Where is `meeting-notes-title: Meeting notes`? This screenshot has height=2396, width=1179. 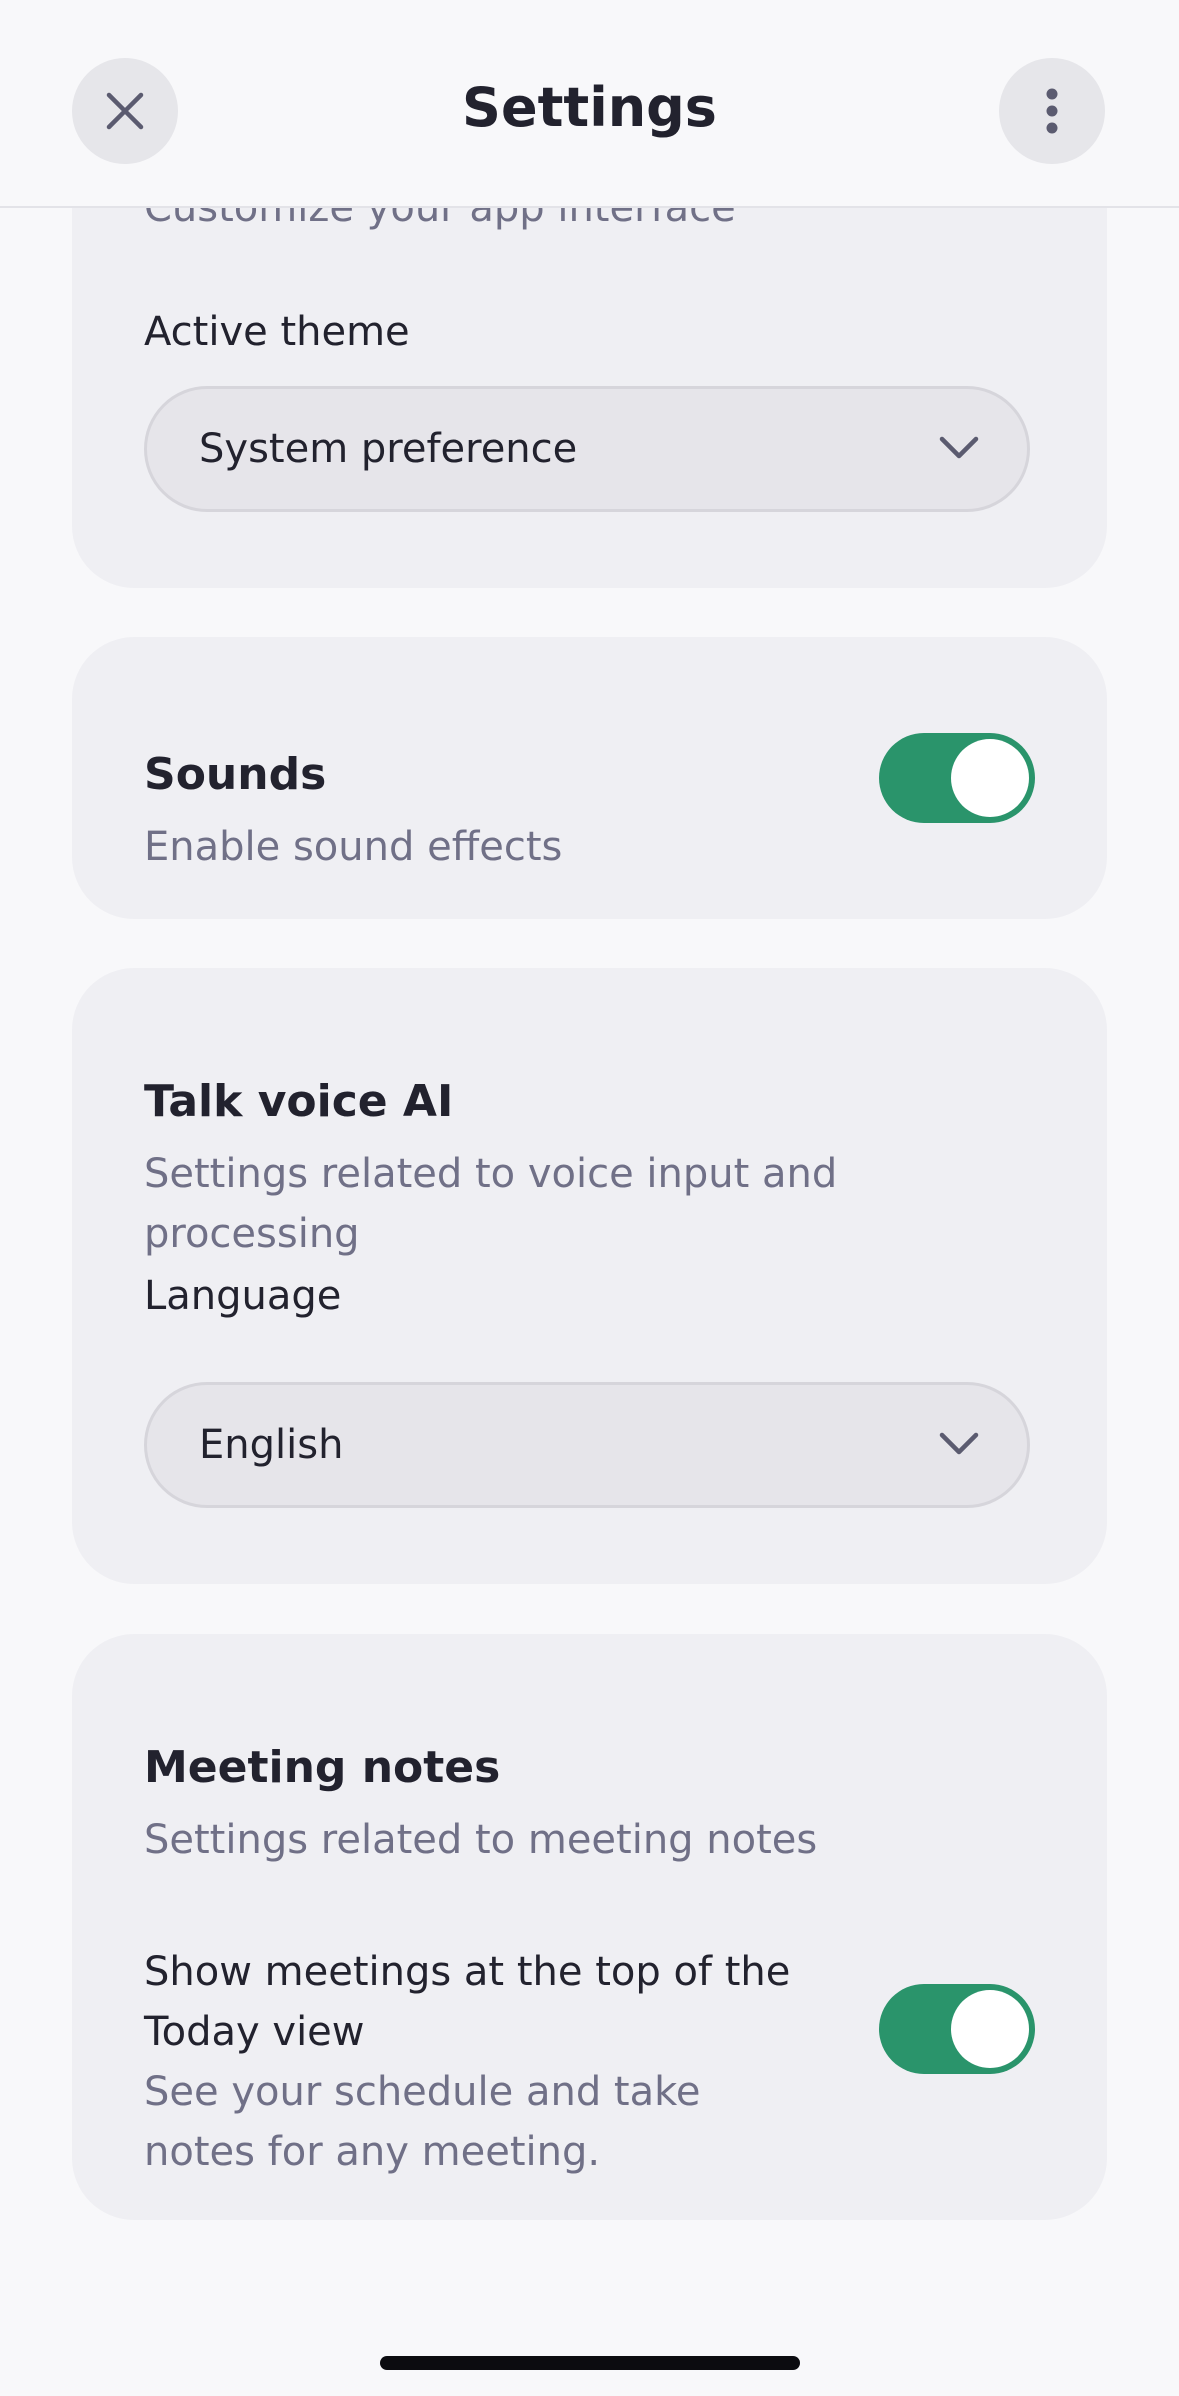
meeting-notes-title: Meeting notes is located at coordinates (322, 1767).